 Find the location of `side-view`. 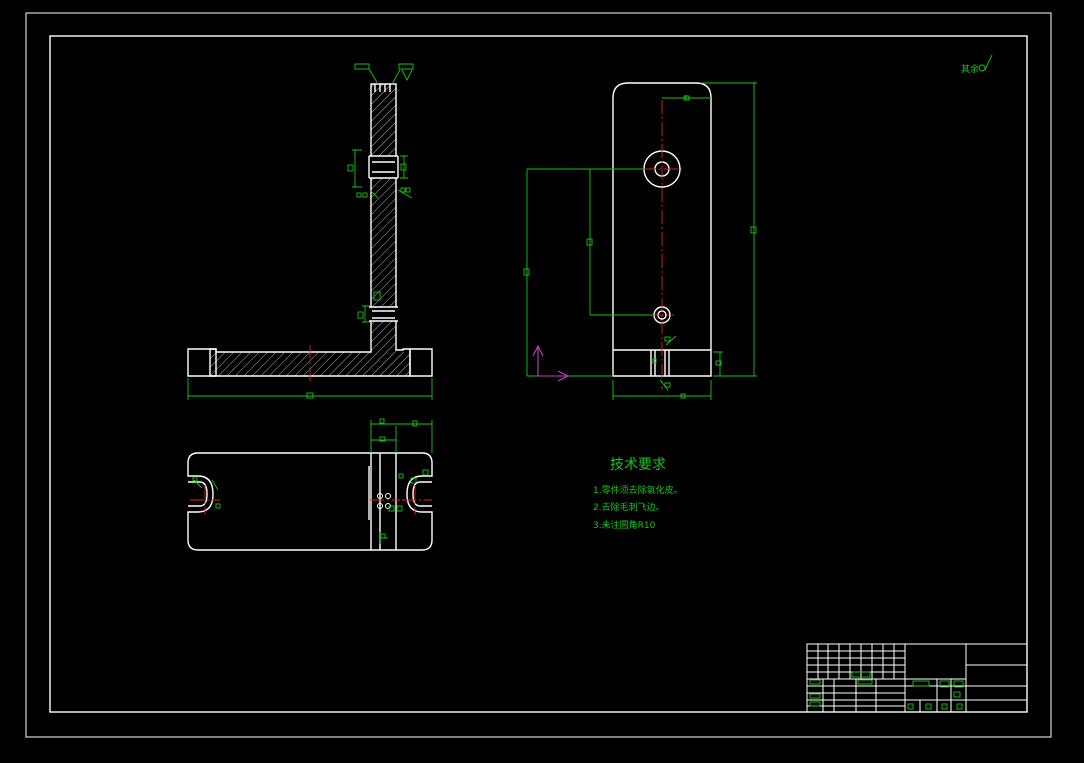

side-view is located at coordinates (640, 241).